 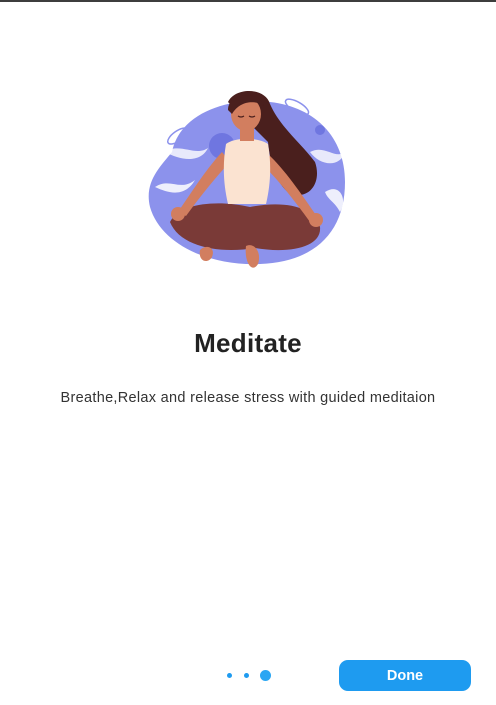 What do you see at coordinates (405, 675) in the screenshot?
I see `done-button: Done` at bounding box center [405, 675].